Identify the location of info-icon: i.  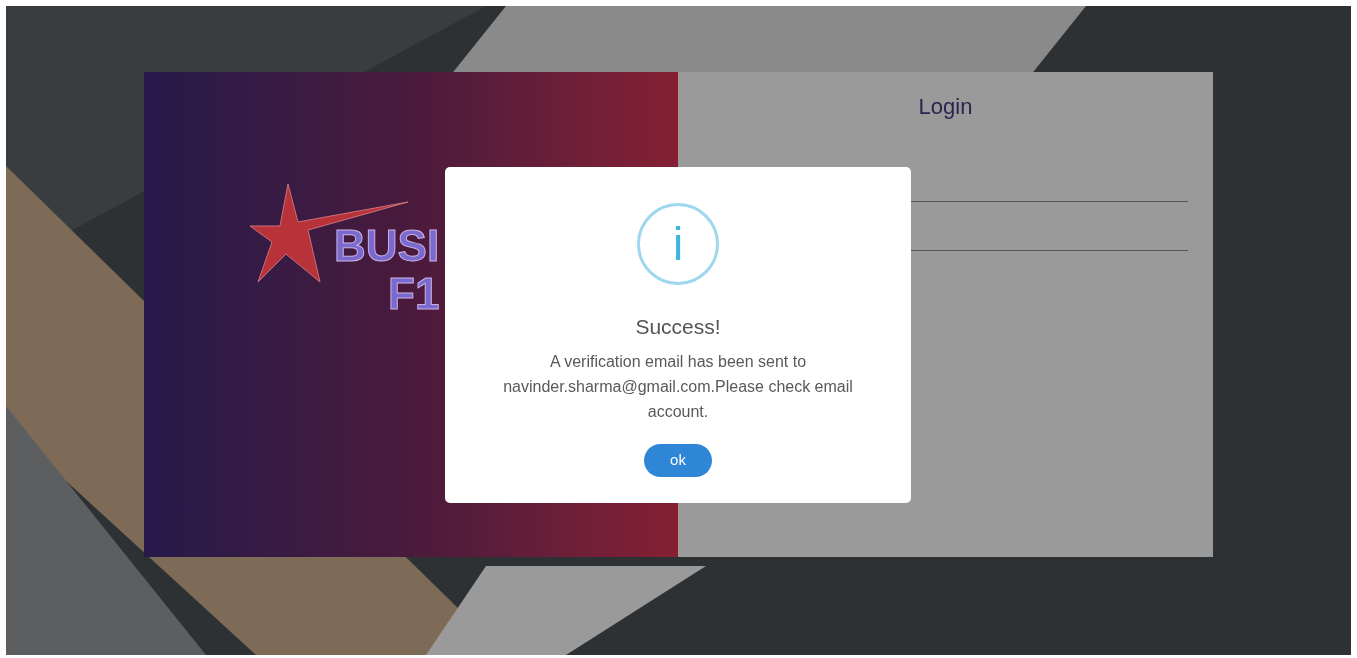
(678, 244).